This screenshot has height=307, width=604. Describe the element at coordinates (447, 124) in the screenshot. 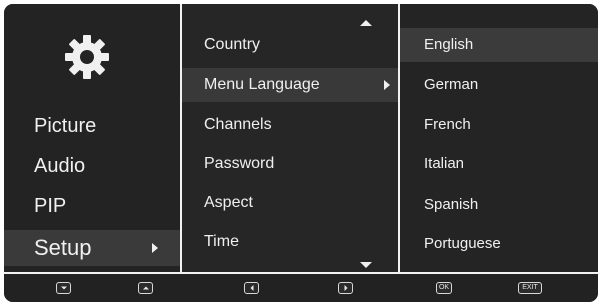

I see `language-option-label: French` at that location.